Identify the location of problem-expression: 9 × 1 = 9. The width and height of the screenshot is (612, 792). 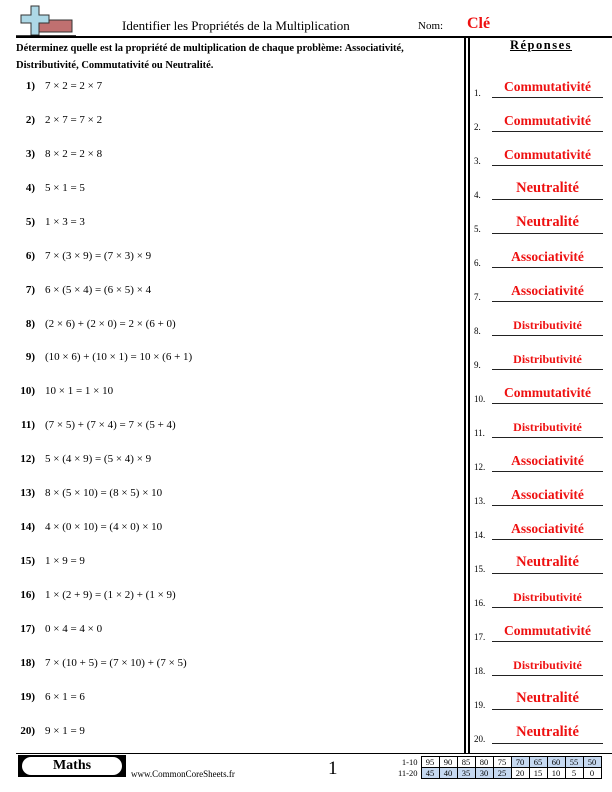
(65, 731).